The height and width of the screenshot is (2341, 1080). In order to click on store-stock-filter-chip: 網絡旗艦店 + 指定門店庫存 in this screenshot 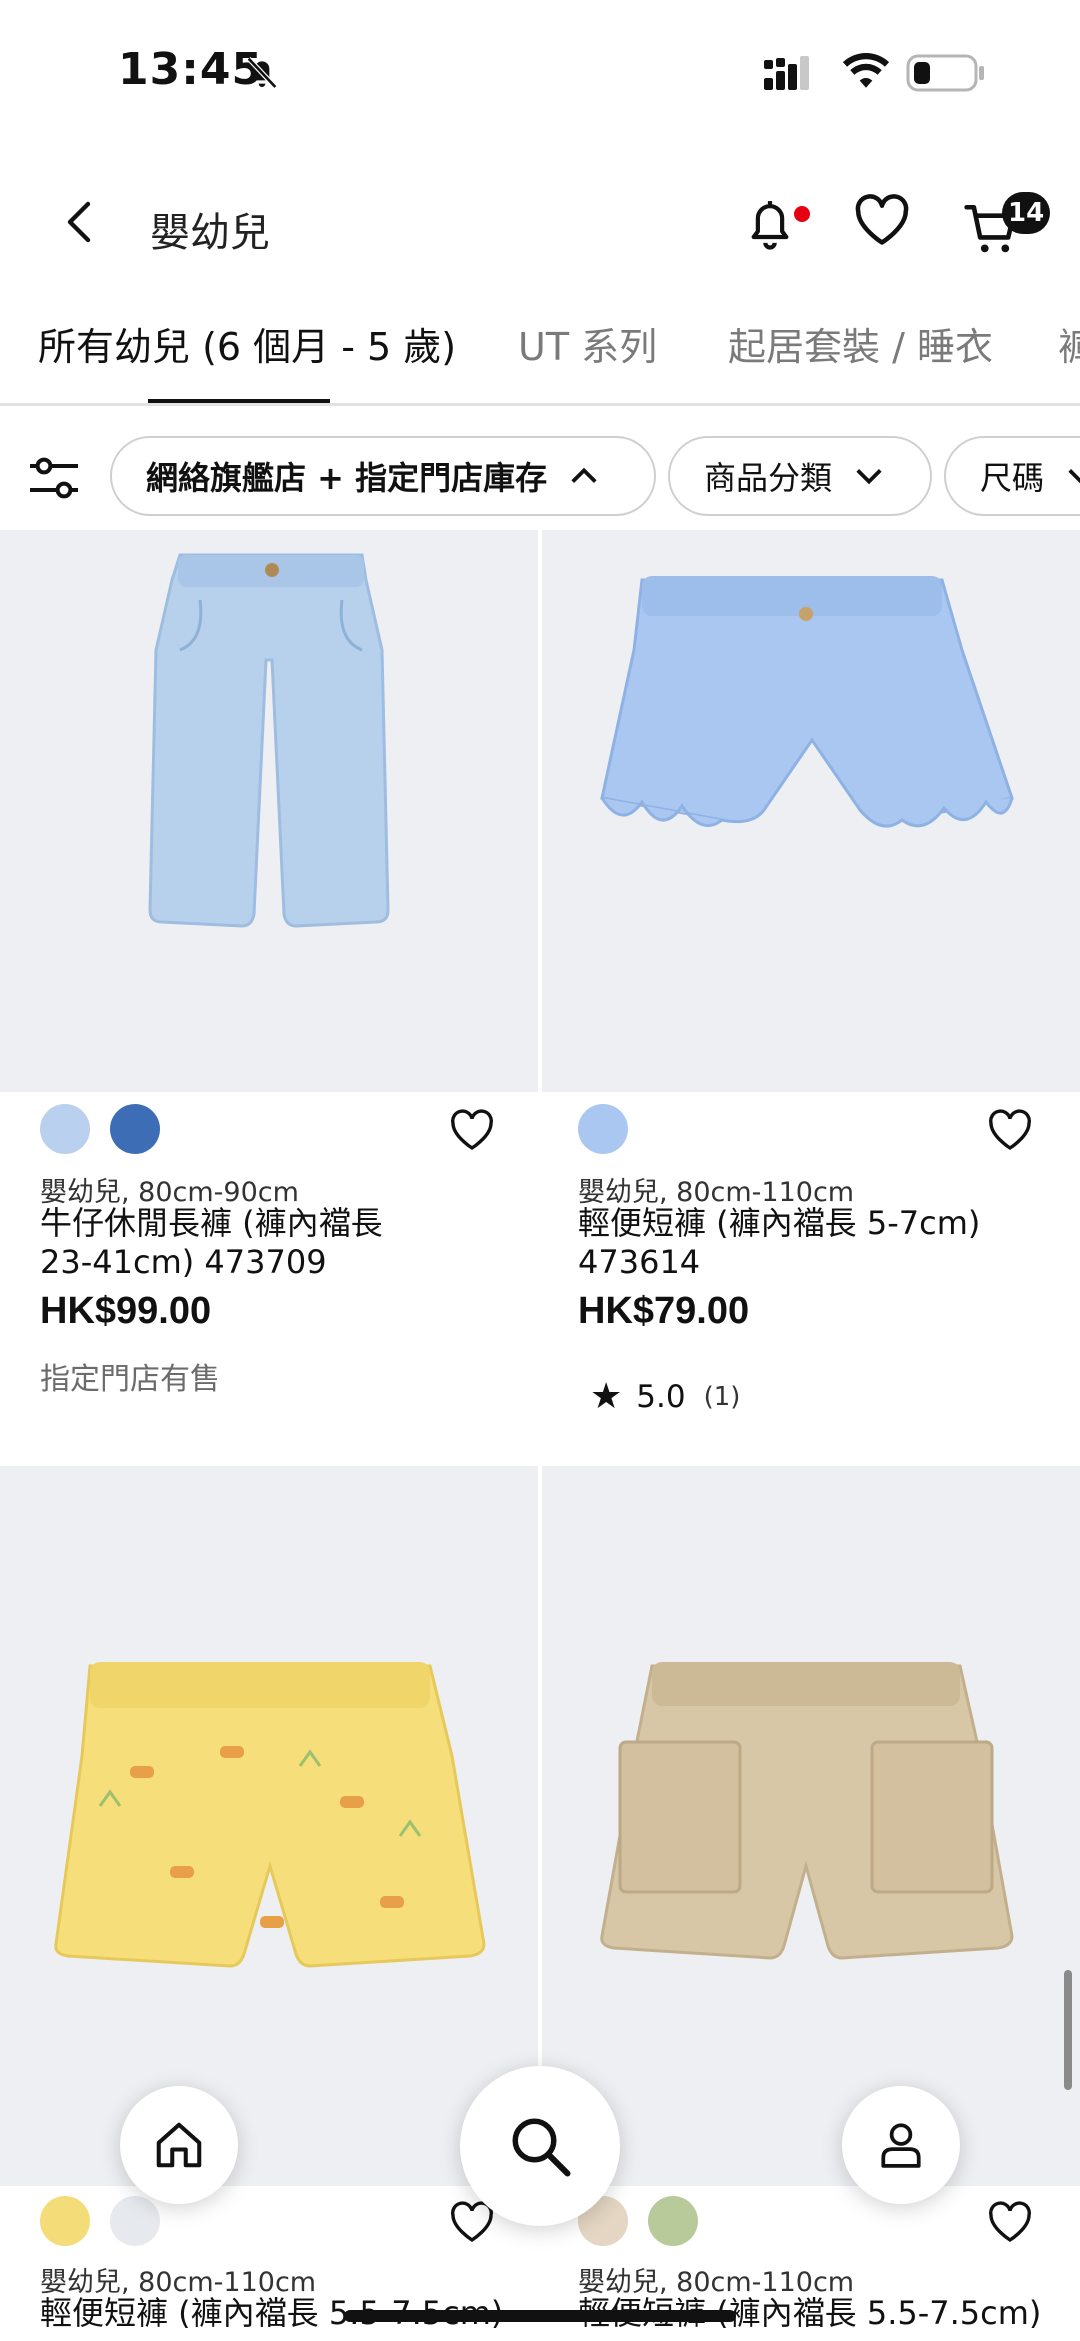, I will do `click(383, 476)`.